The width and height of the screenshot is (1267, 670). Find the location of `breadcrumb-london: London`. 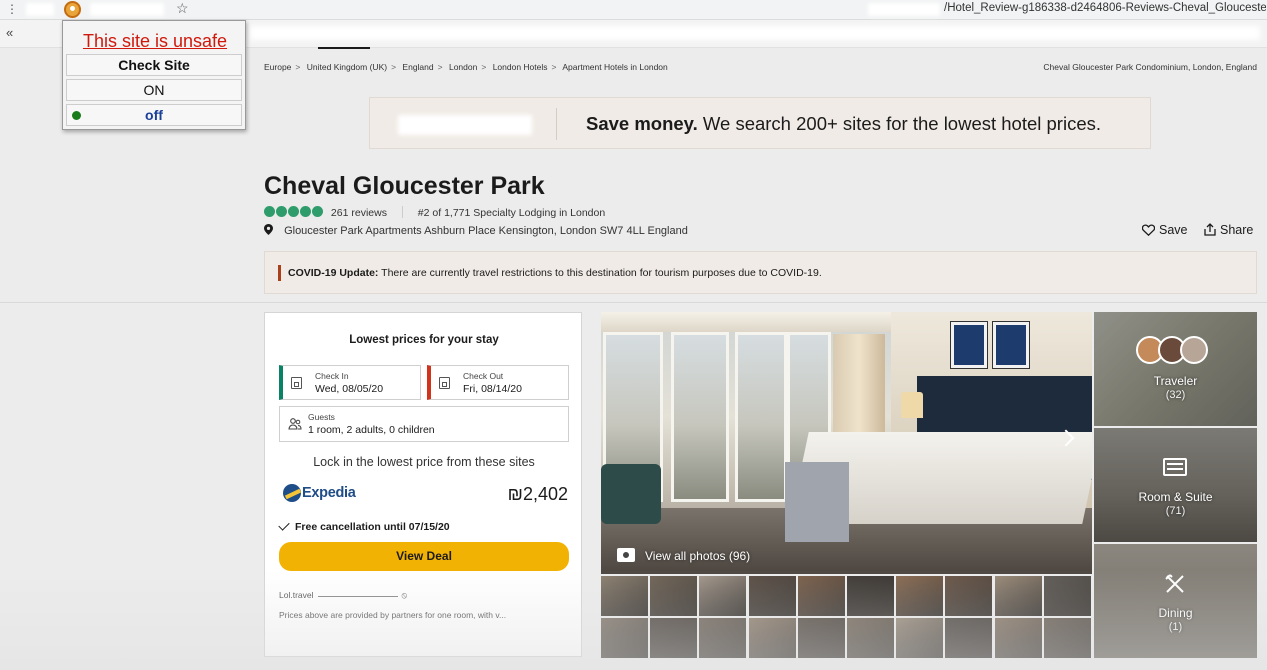

breadcrumb-london: London is located at coordinates (463, 67).